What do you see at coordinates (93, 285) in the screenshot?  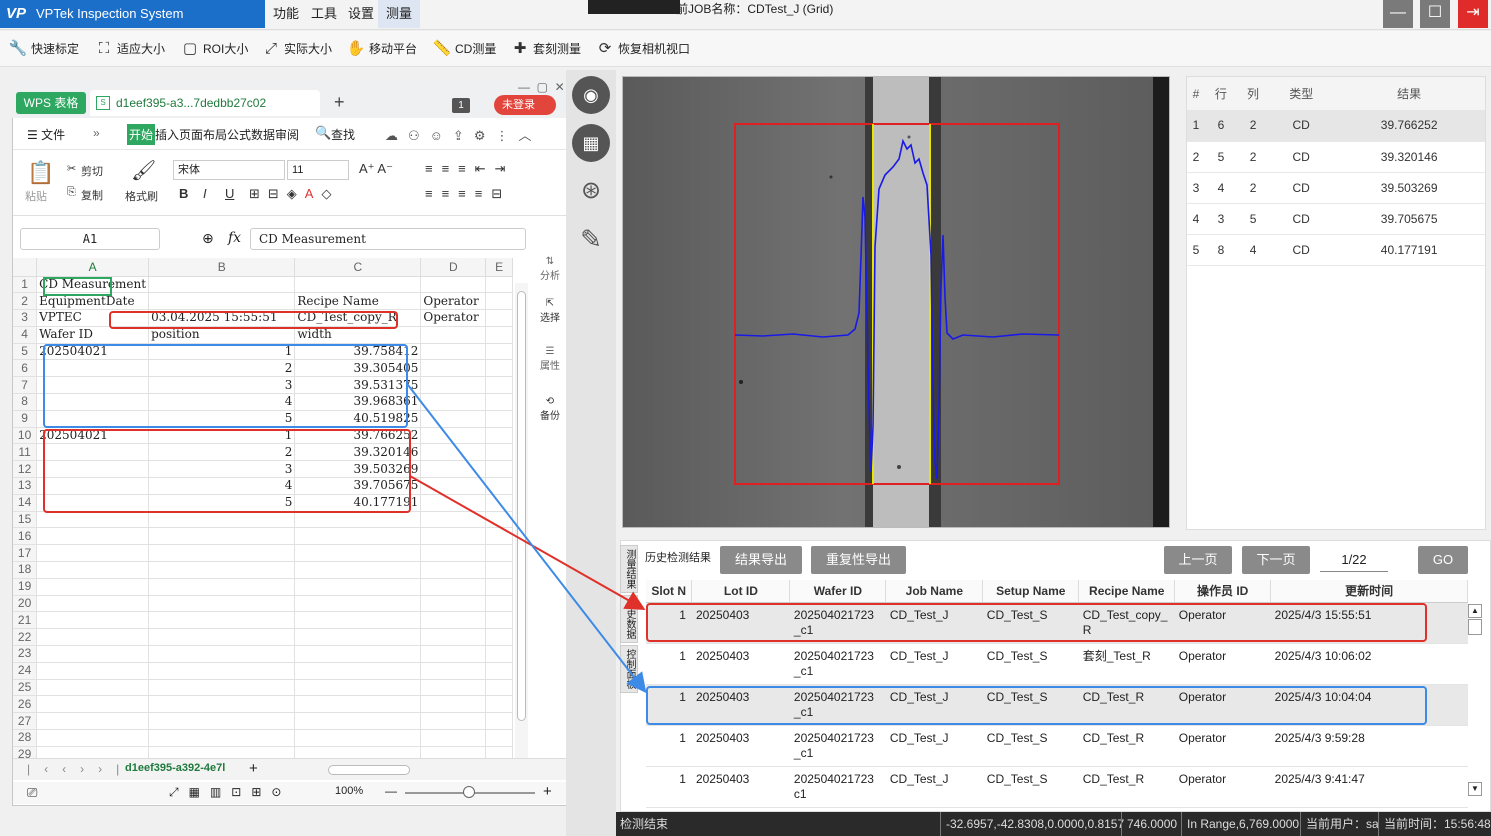 I see `cell: CD Measurement` at bounding box center [93, 285].